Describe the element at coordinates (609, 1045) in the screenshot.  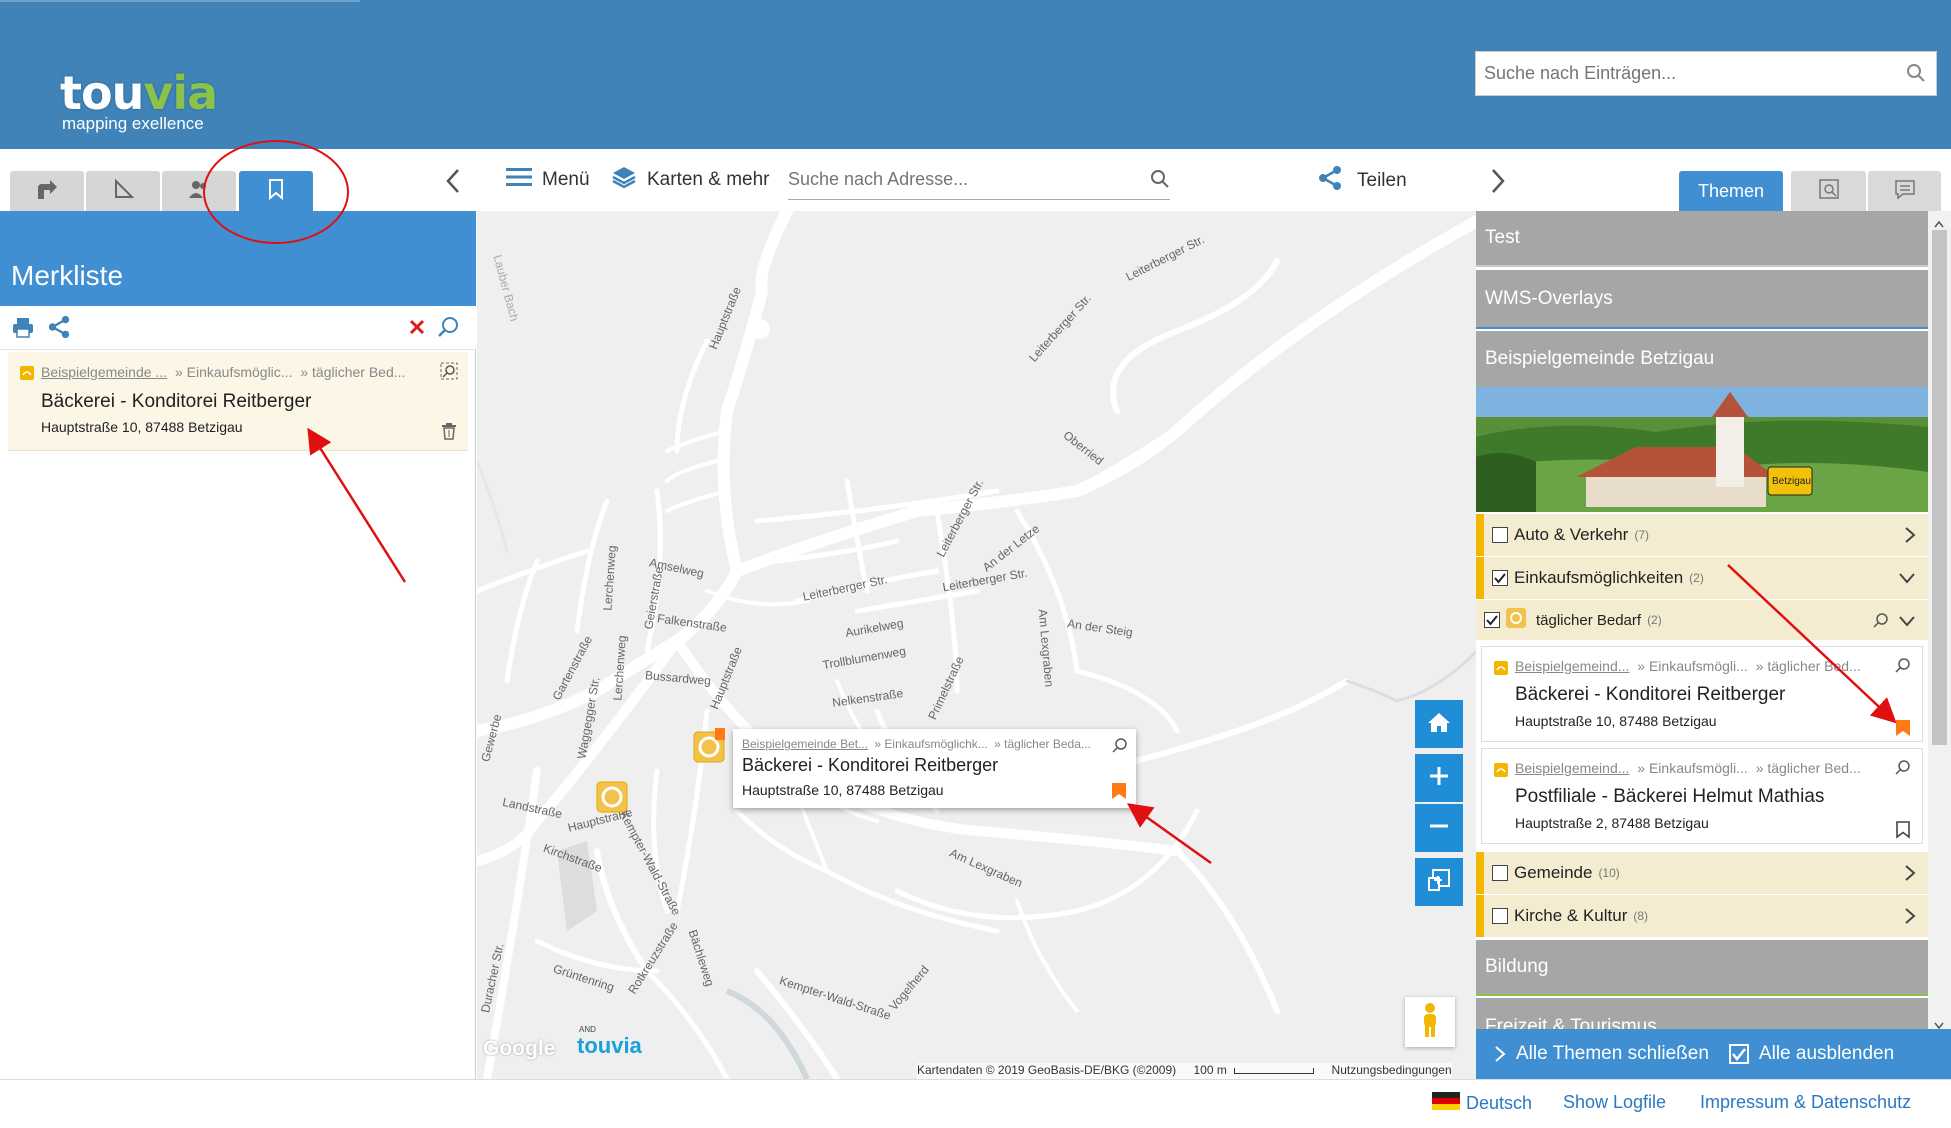
I see `touvia-watermark: touvia` at that location.